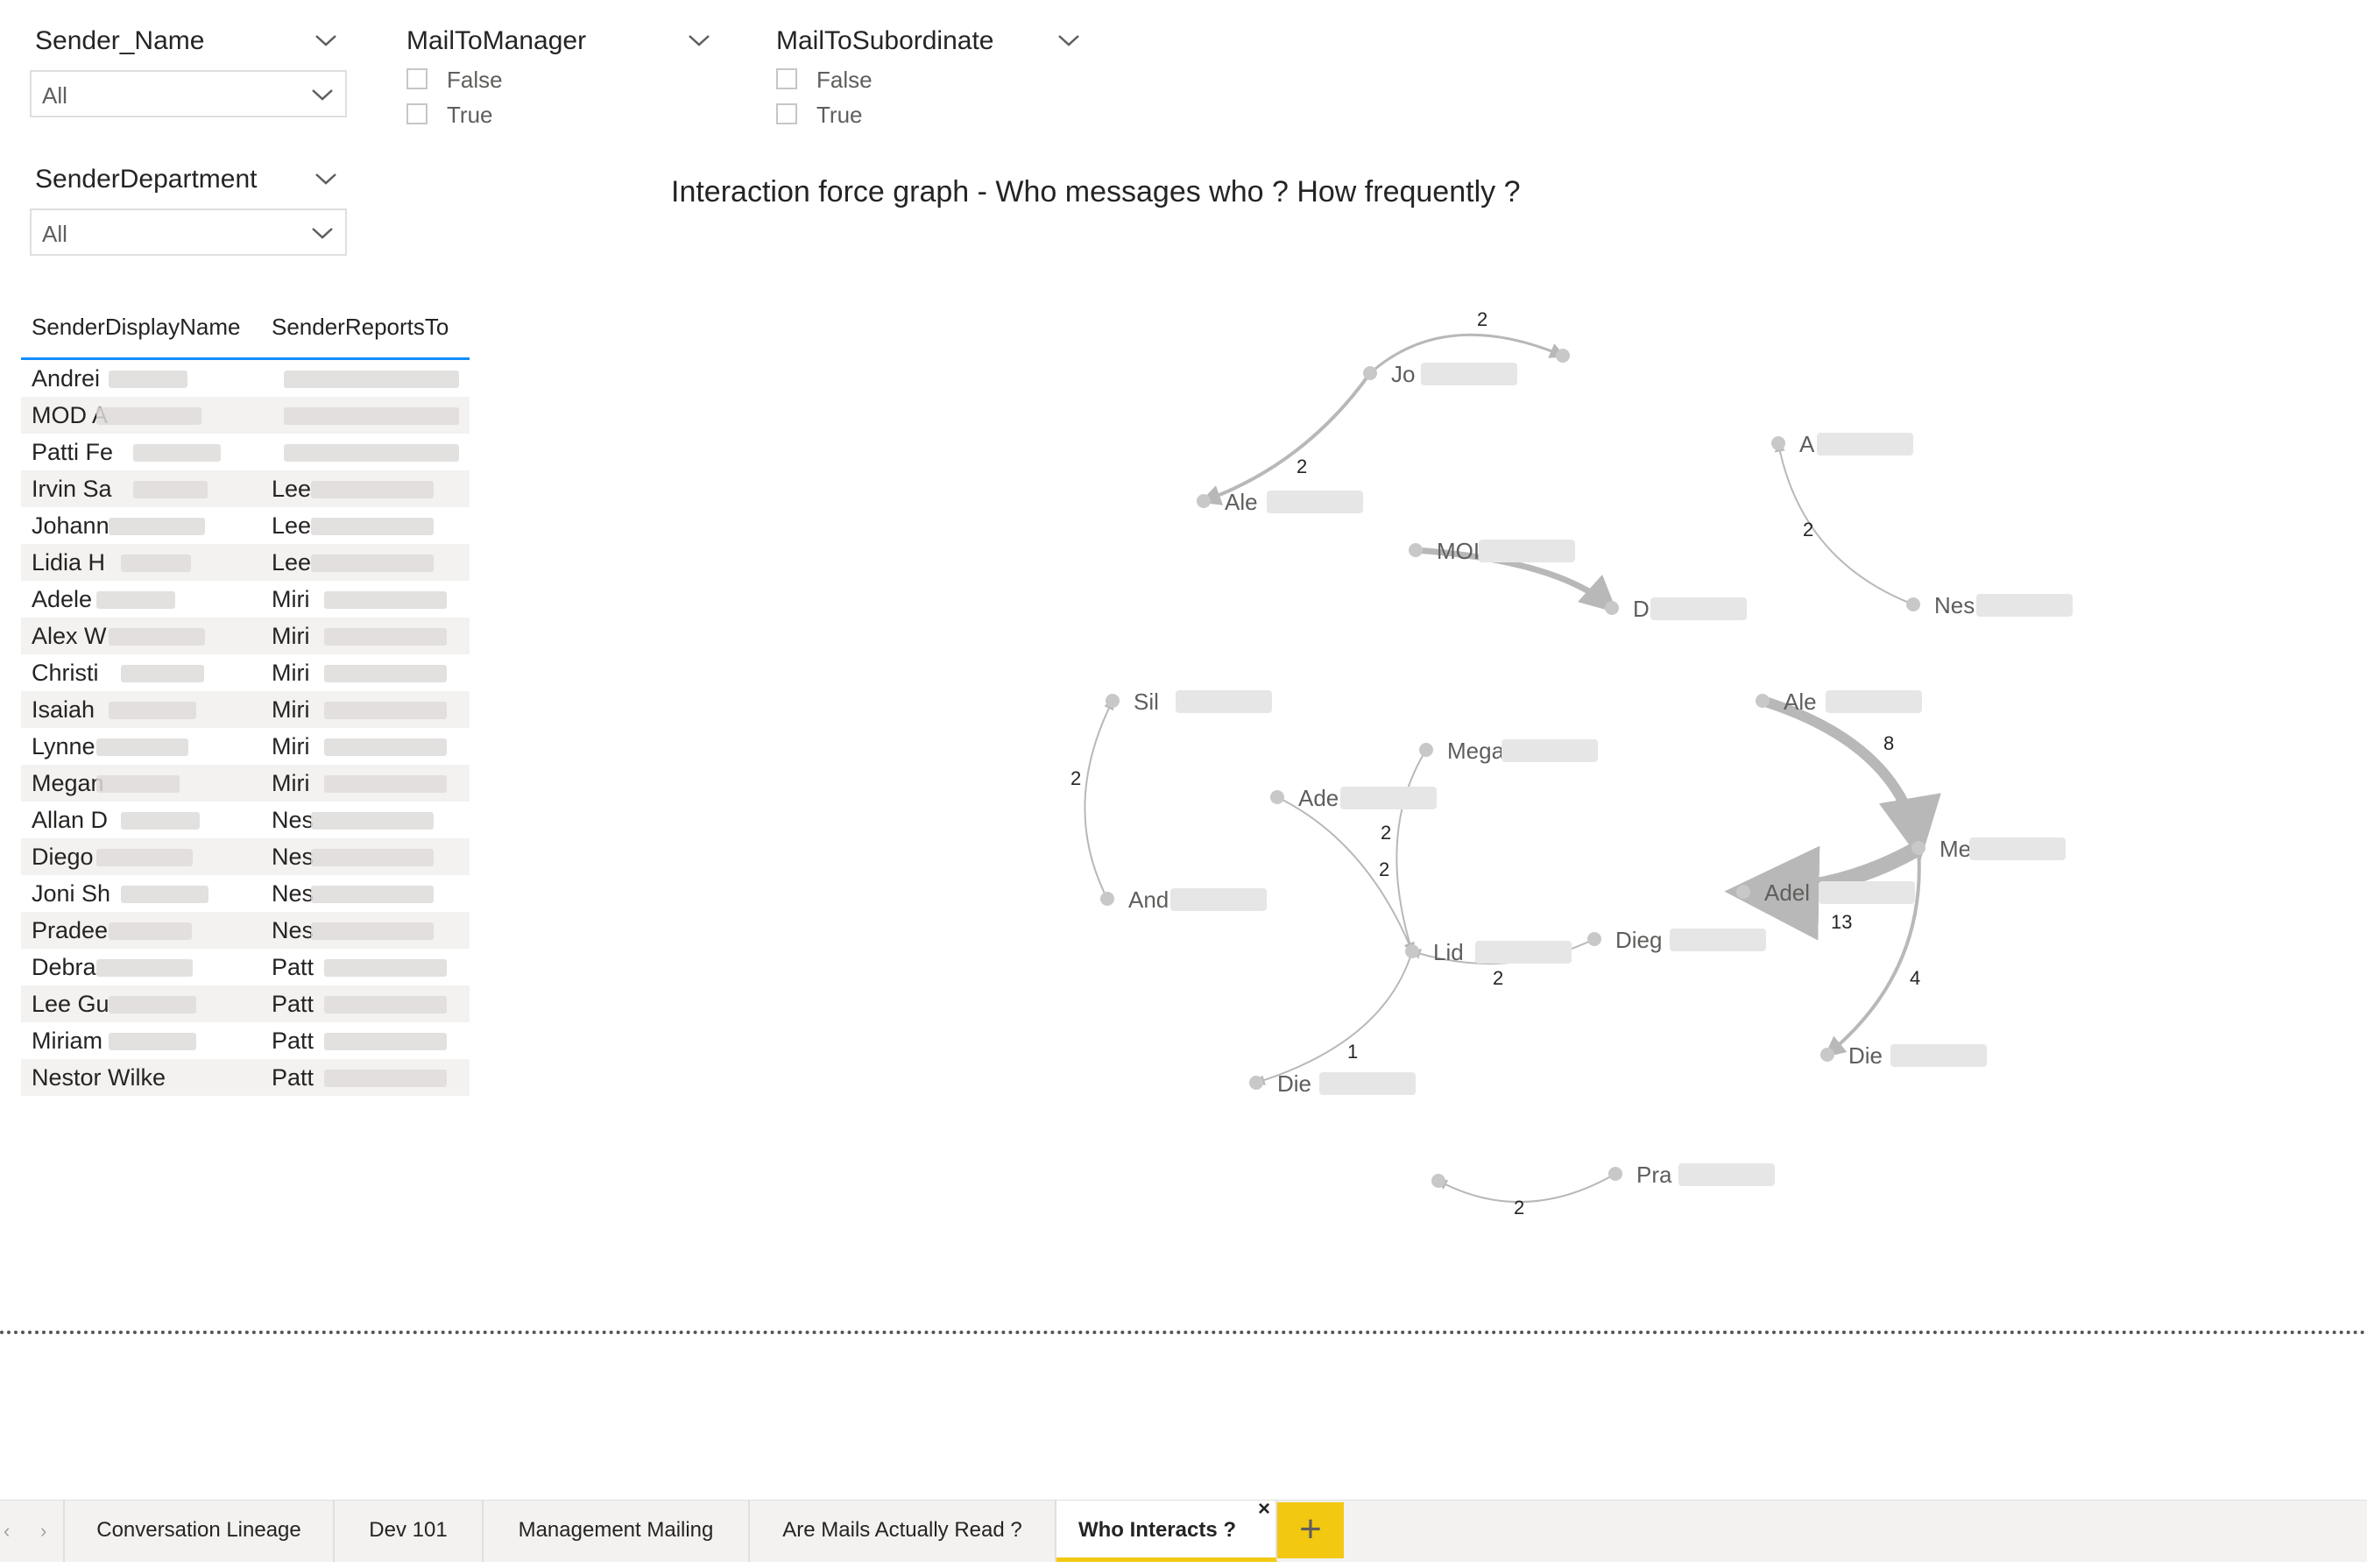 The image size is (2367, 1568). I want to click on tab-dev-101: Dev 101, so click(409, 1531).